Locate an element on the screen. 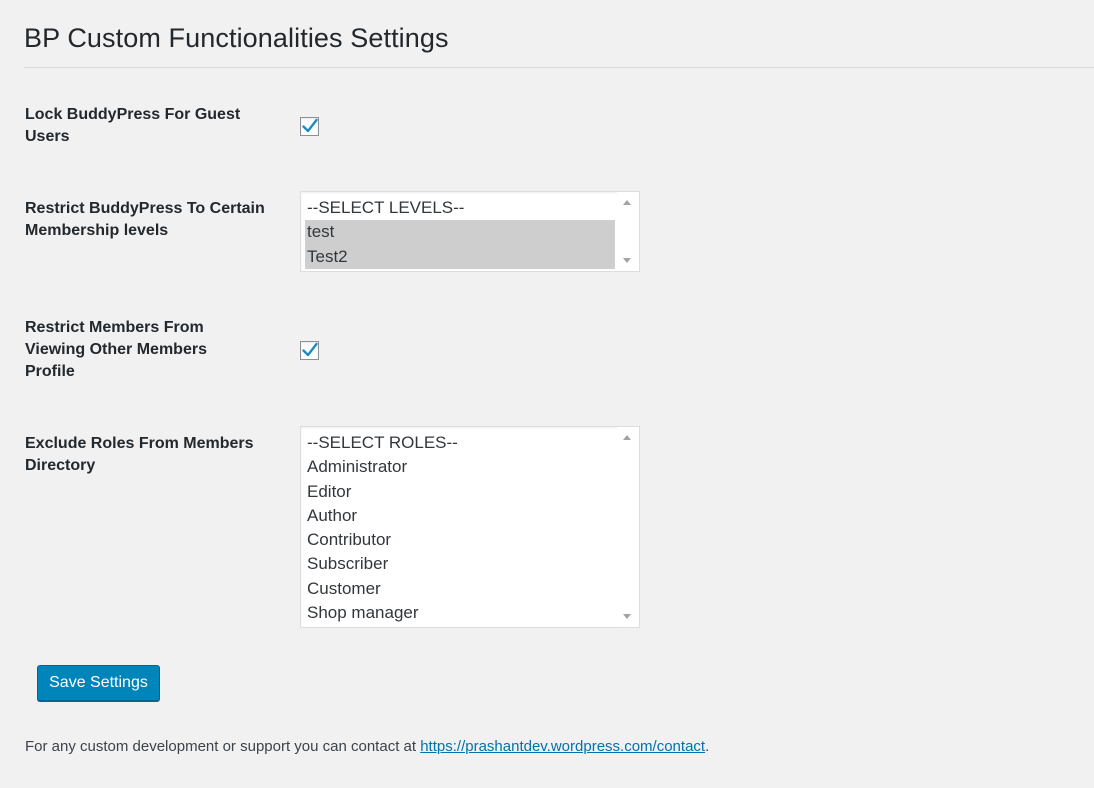  exclude-roles-label: Exclude Roles From Members Directory is located at coordinates (139, 454).